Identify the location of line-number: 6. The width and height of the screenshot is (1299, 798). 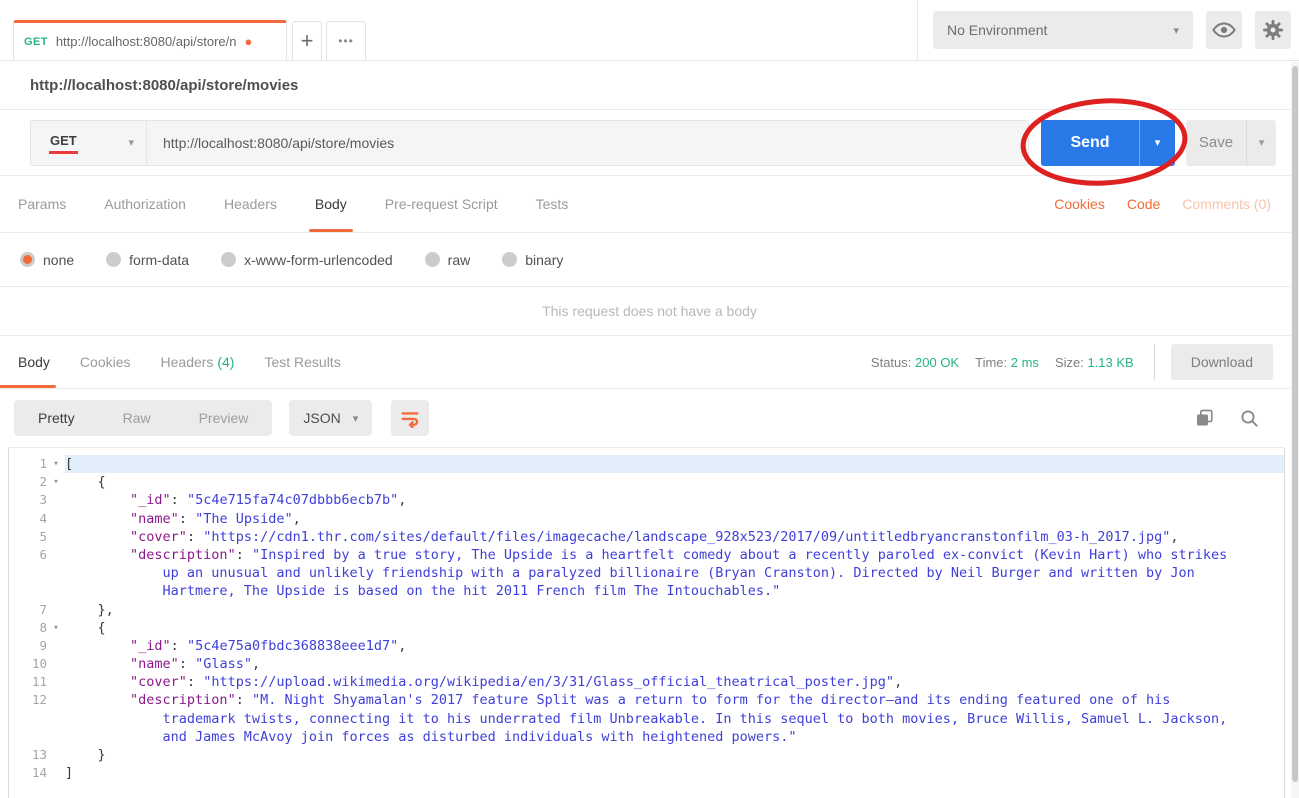
(43, 554).